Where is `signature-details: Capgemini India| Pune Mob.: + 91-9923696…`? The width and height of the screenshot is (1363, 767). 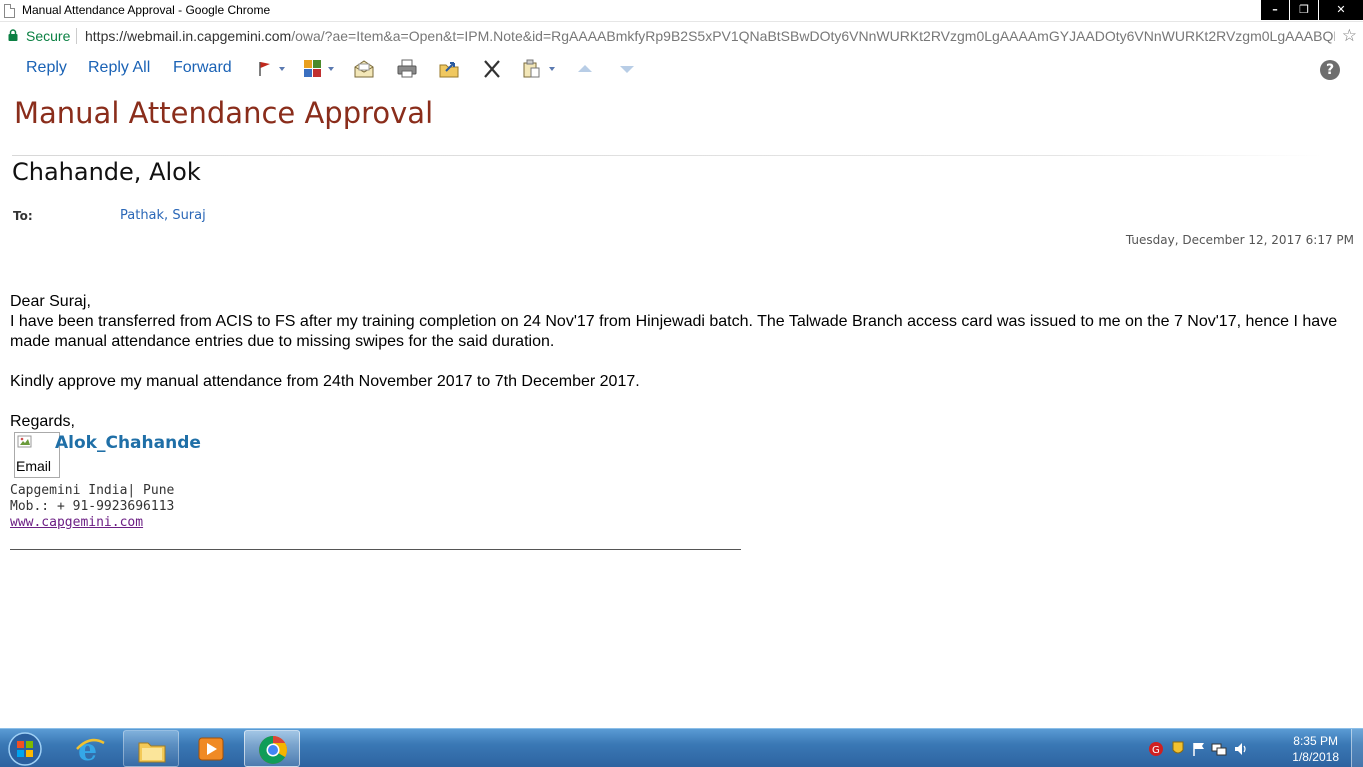
signature-details: Capgemini India| Pune Mob.: + 91-9923696… is located at coordinates (92, 507).